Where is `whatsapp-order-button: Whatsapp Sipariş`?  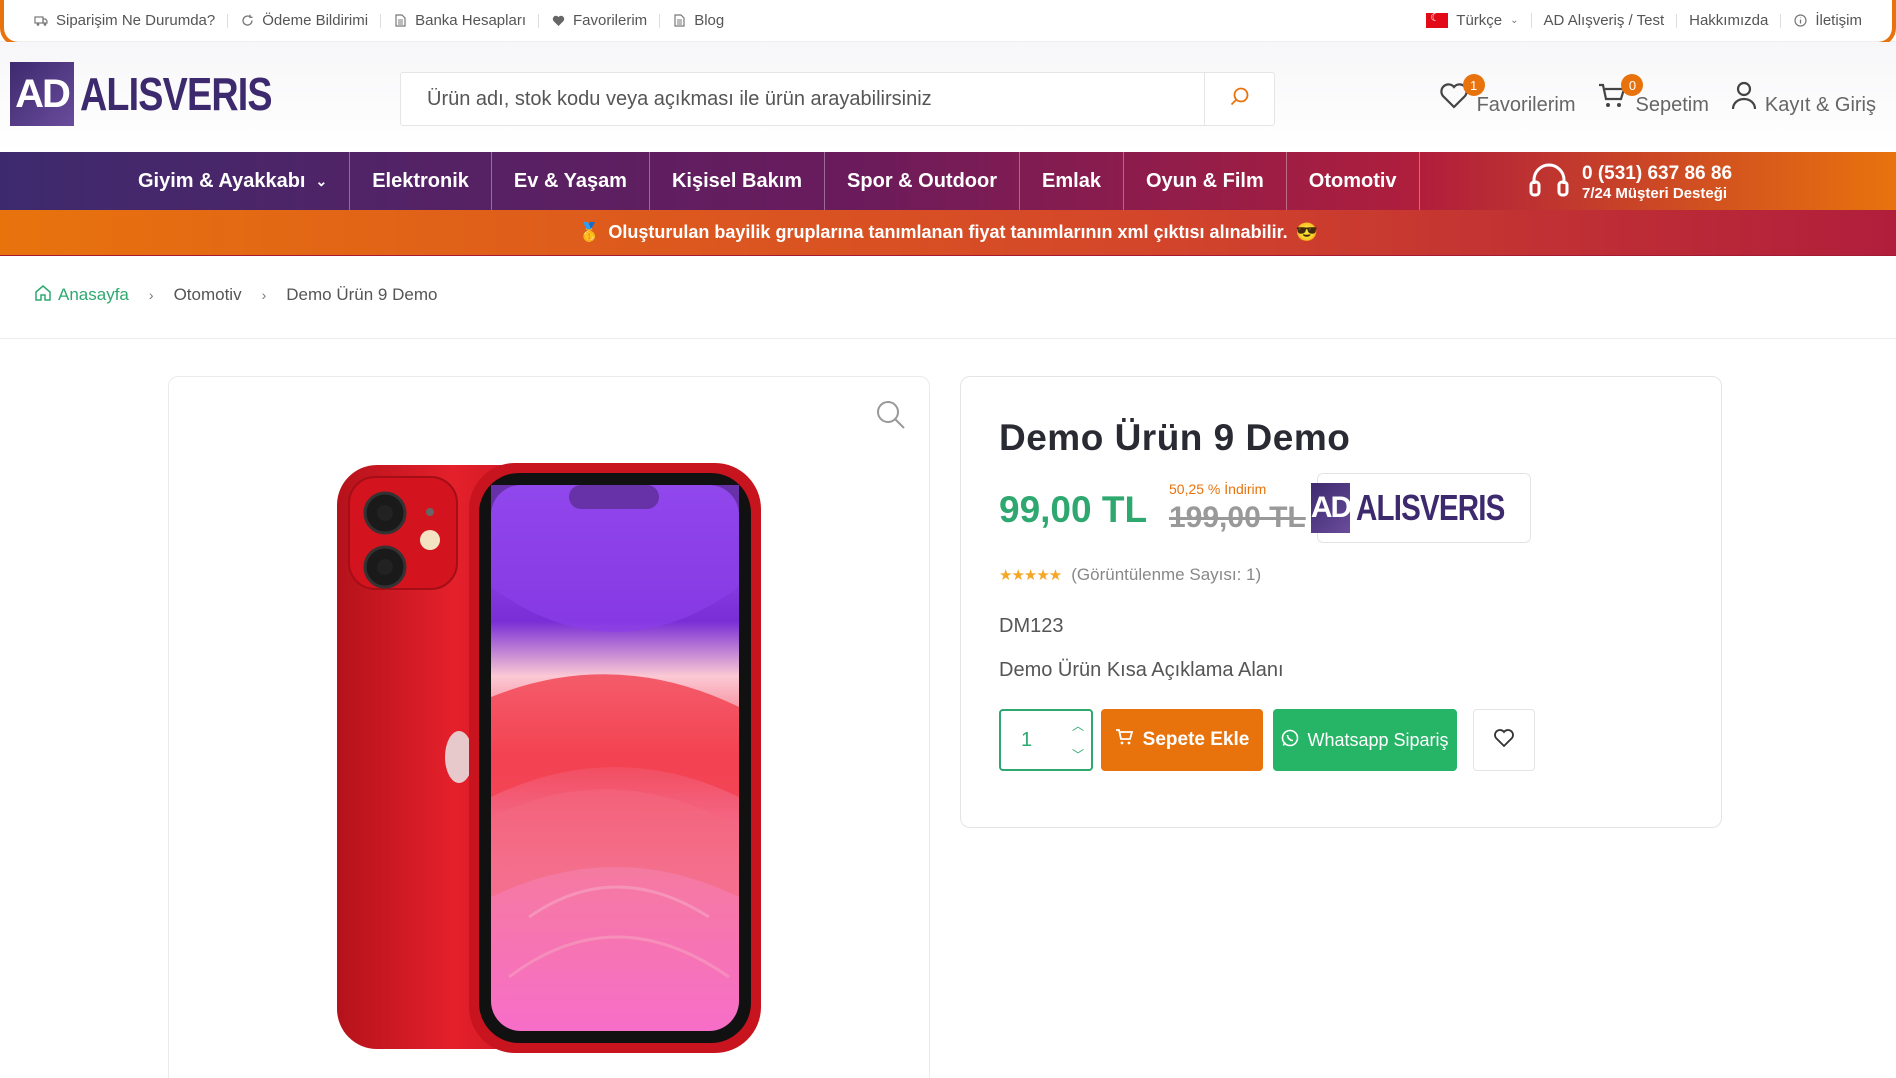
whatsapp-order-button: Whatsapp Sipariş is located at coordinates (1365, 740).